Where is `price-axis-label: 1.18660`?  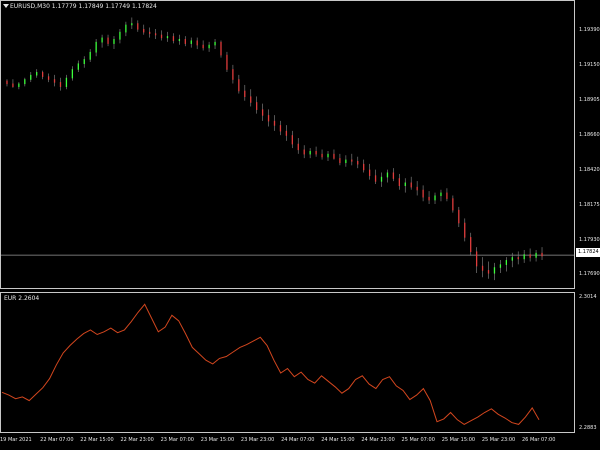
price-axis-label: 1.18660 is located at coordinates (589, 135).